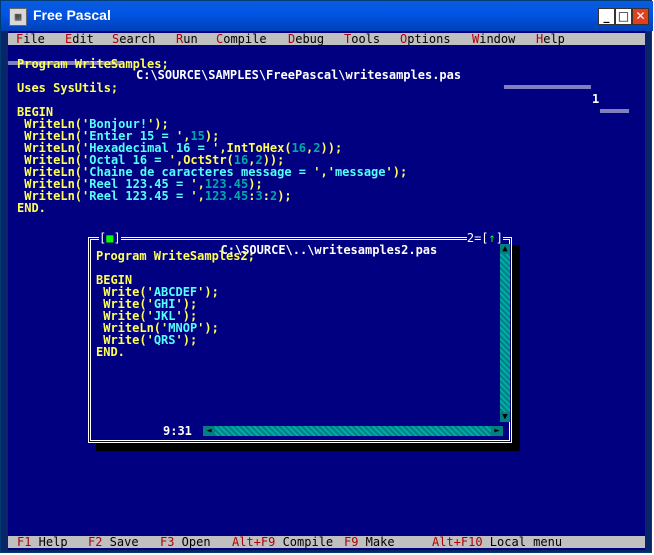  What do you see at coordinates (177, 431) in the screenshot?
I see `cursor-position: 9:31` at bounding box center [177, 431].